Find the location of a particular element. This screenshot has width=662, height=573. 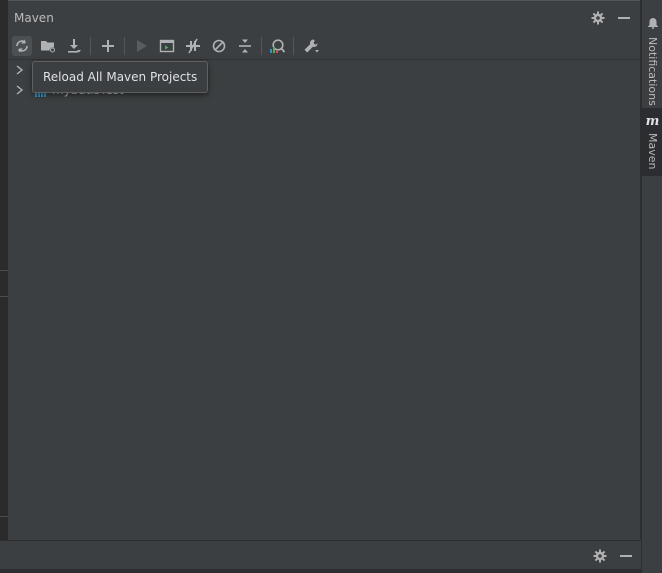

stripe-notifications-button: Notifications is located at coordinates (652, 57).